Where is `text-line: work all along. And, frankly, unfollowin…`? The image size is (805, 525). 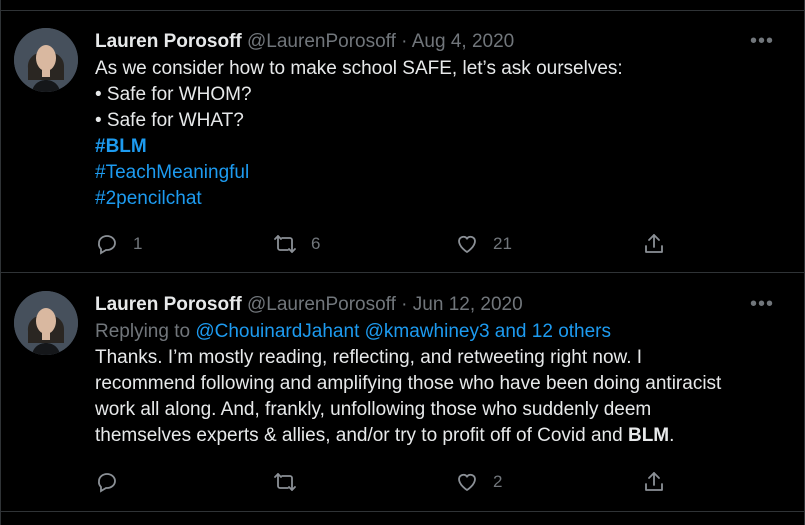
text-line: work all along. And, frankly, unfollowin… is located at coordinates (373, 409).